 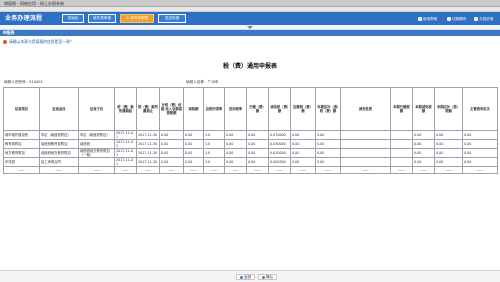 What do you see at coordinates (448, 109) in the screenshot?
I see `column-header: 本期应补（退）税额` at bounding box center [448, 109].